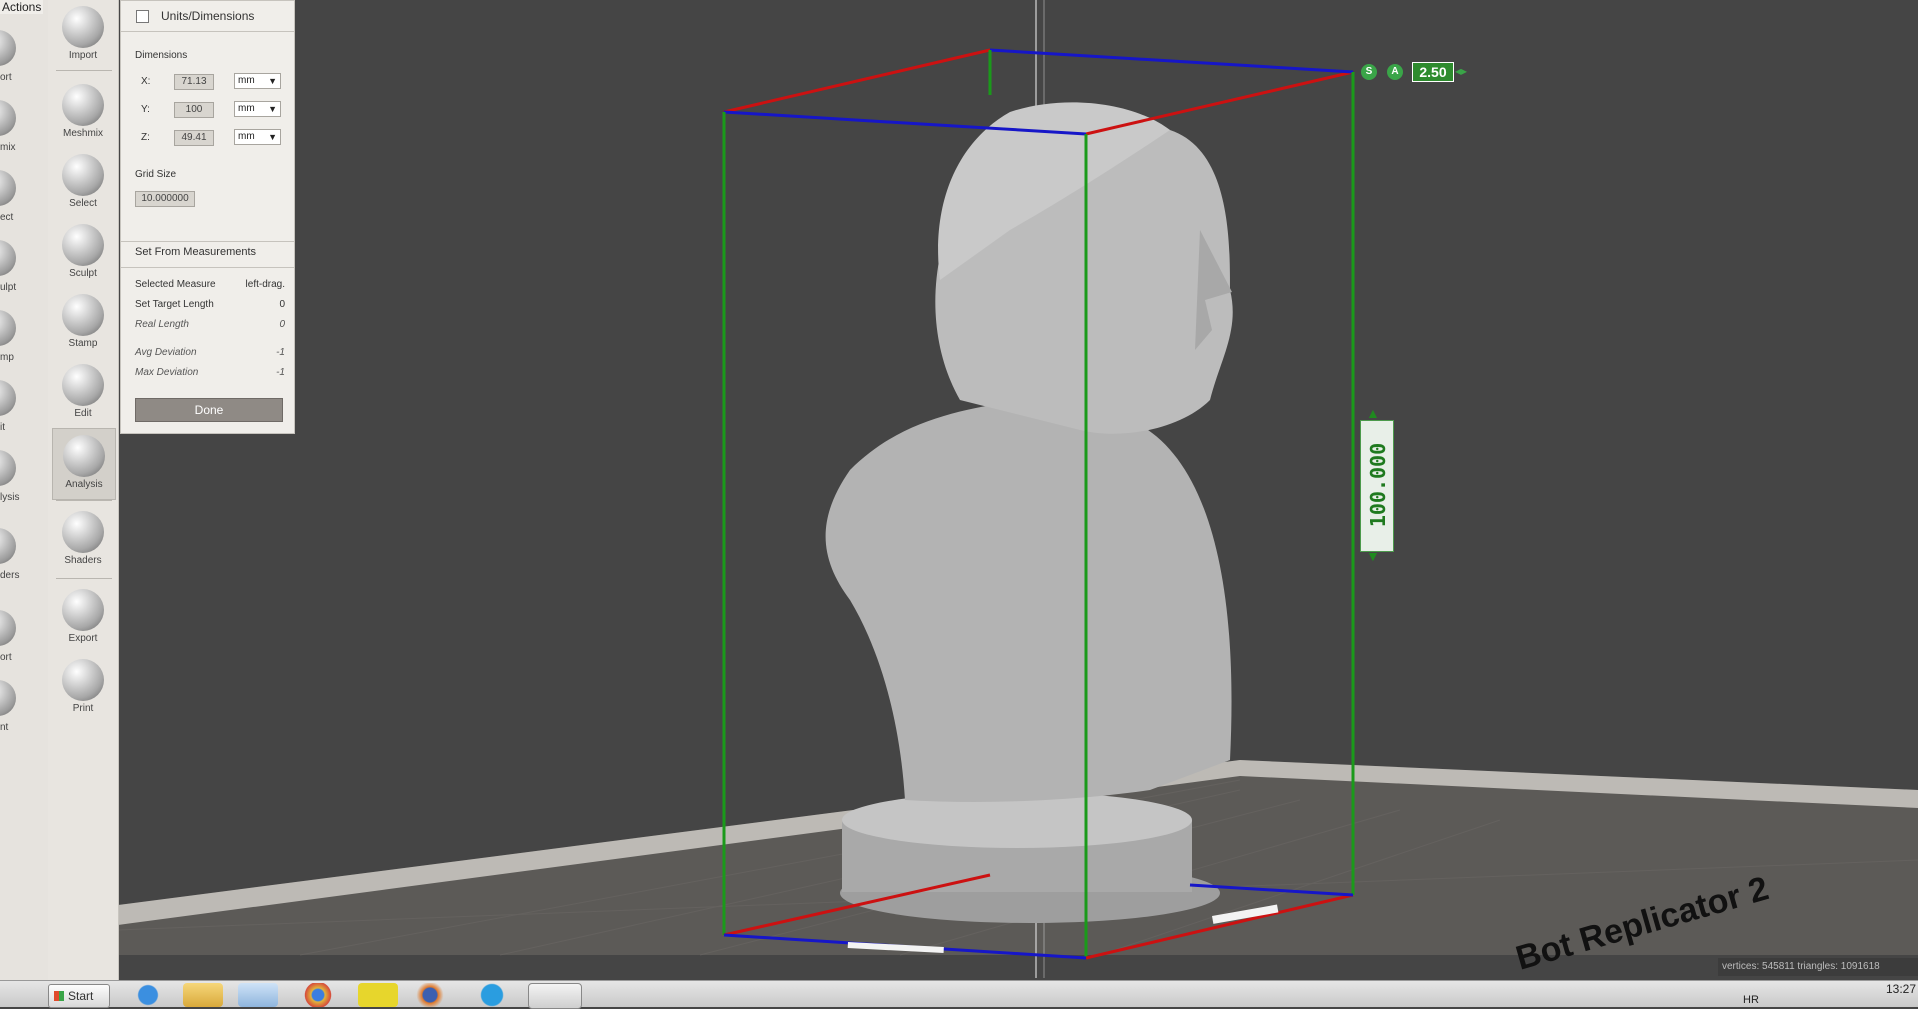  I want to click on height-readout: 100.000, so click(1378, 485).